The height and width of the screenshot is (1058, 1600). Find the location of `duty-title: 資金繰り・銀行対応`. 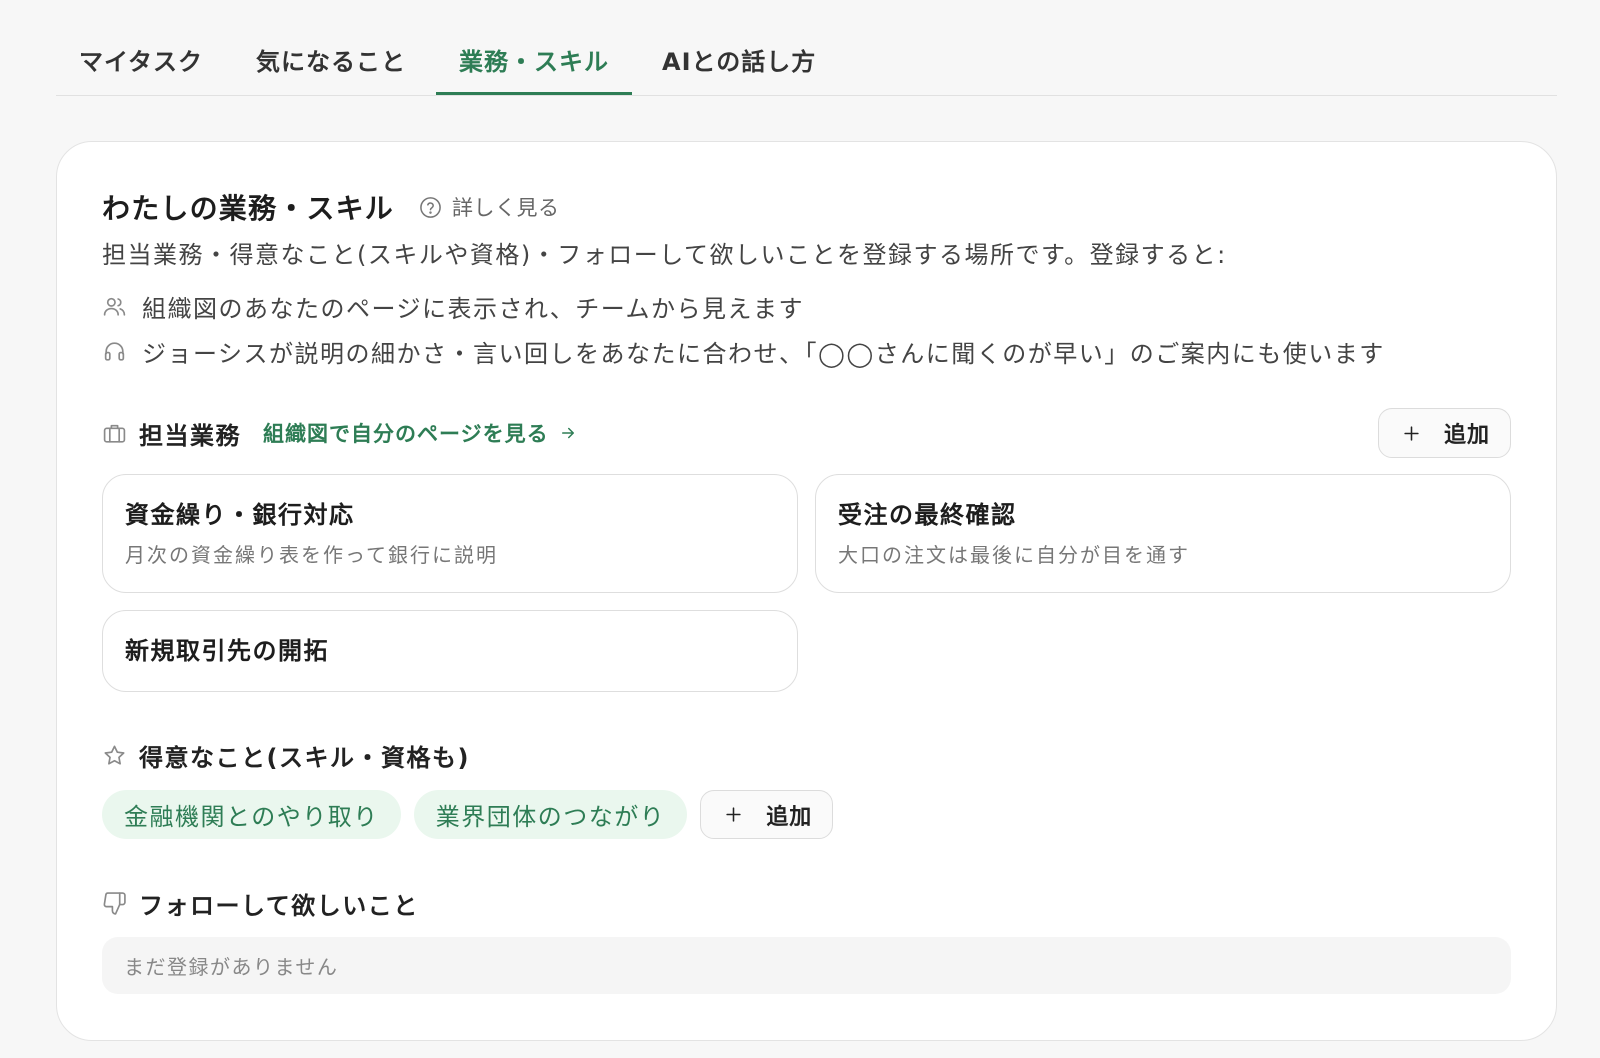

duty-title: 資金繰り・銀行対応 is located at coordinates (240, 515).